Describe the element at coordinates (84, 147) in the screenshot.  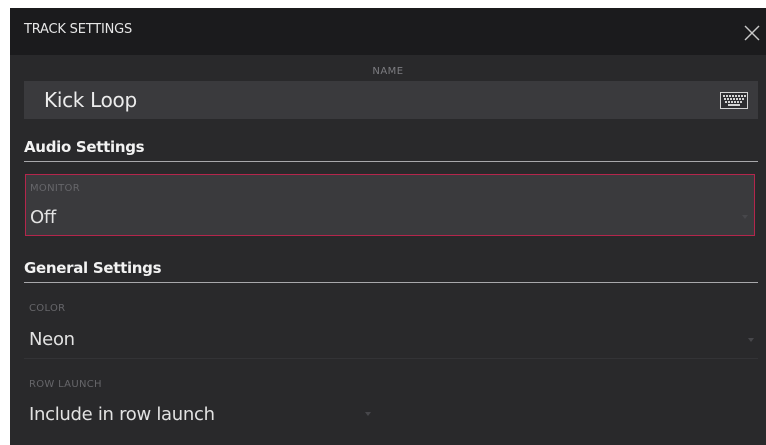
I see `audio-settings-heading: Audio Settings` at that location.